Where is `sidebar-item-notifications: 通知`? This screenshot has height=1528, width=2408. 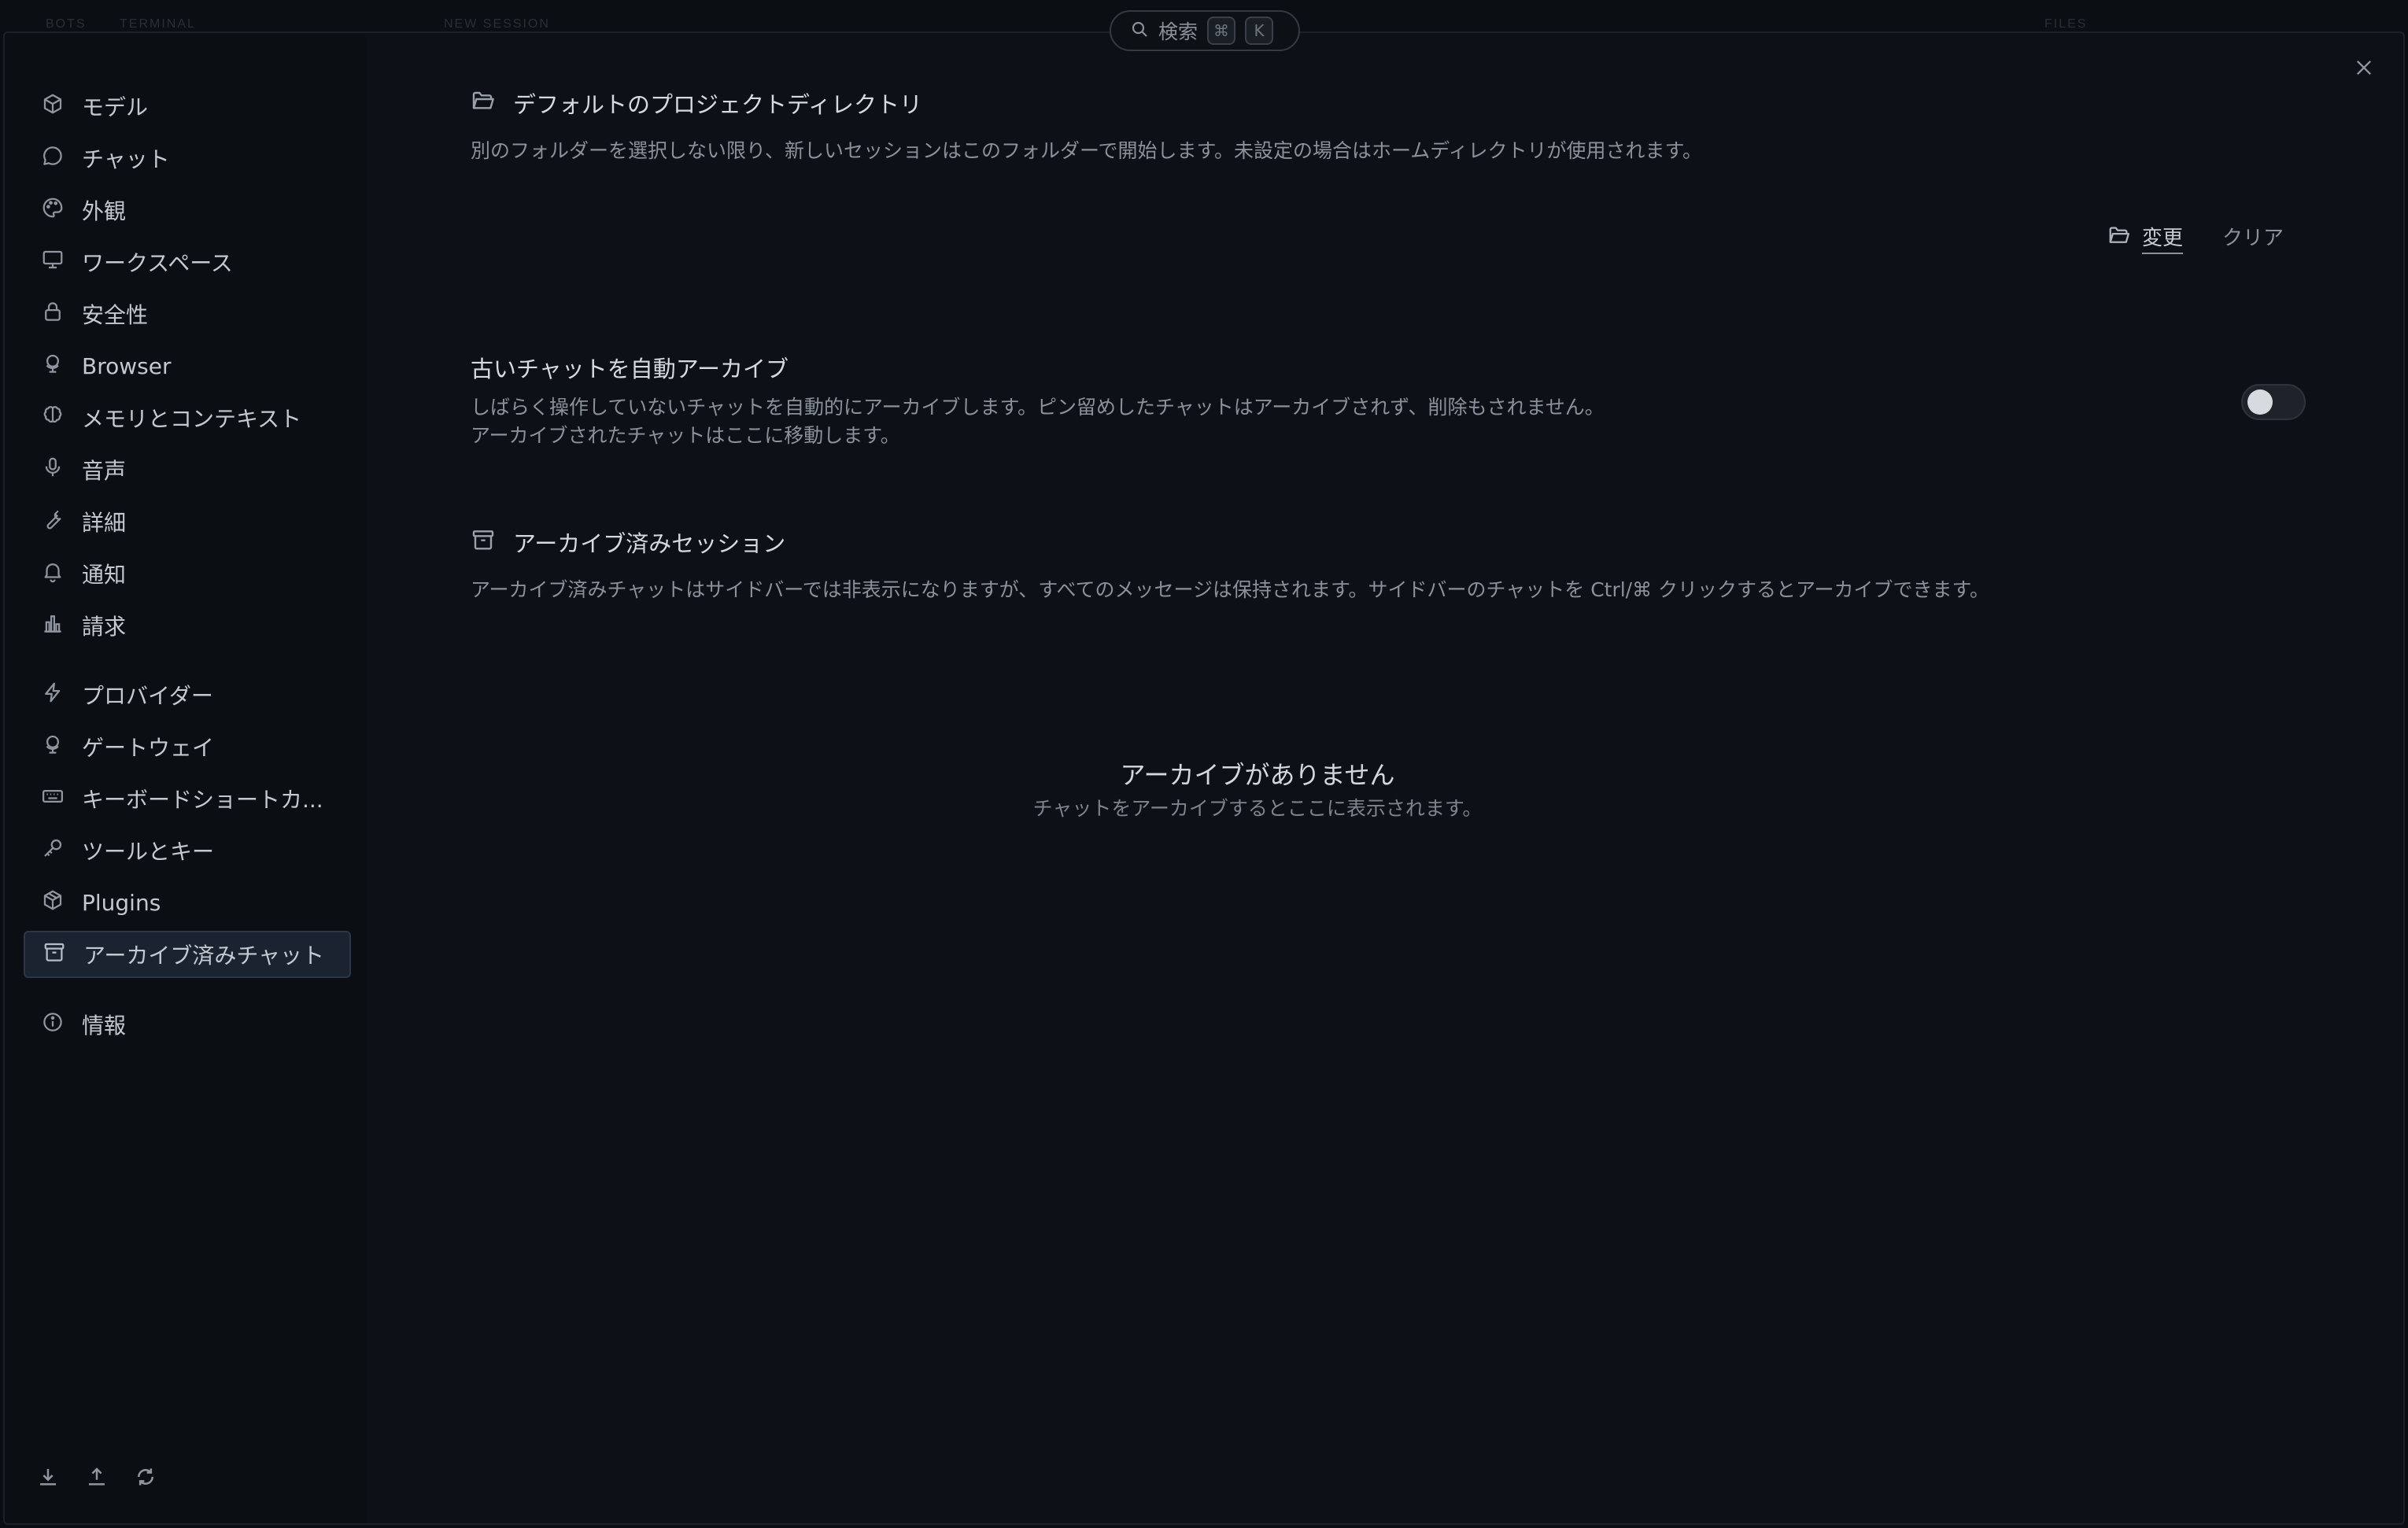 sidebar-item-notifications: 通知 is located at coordinates (187, 573).